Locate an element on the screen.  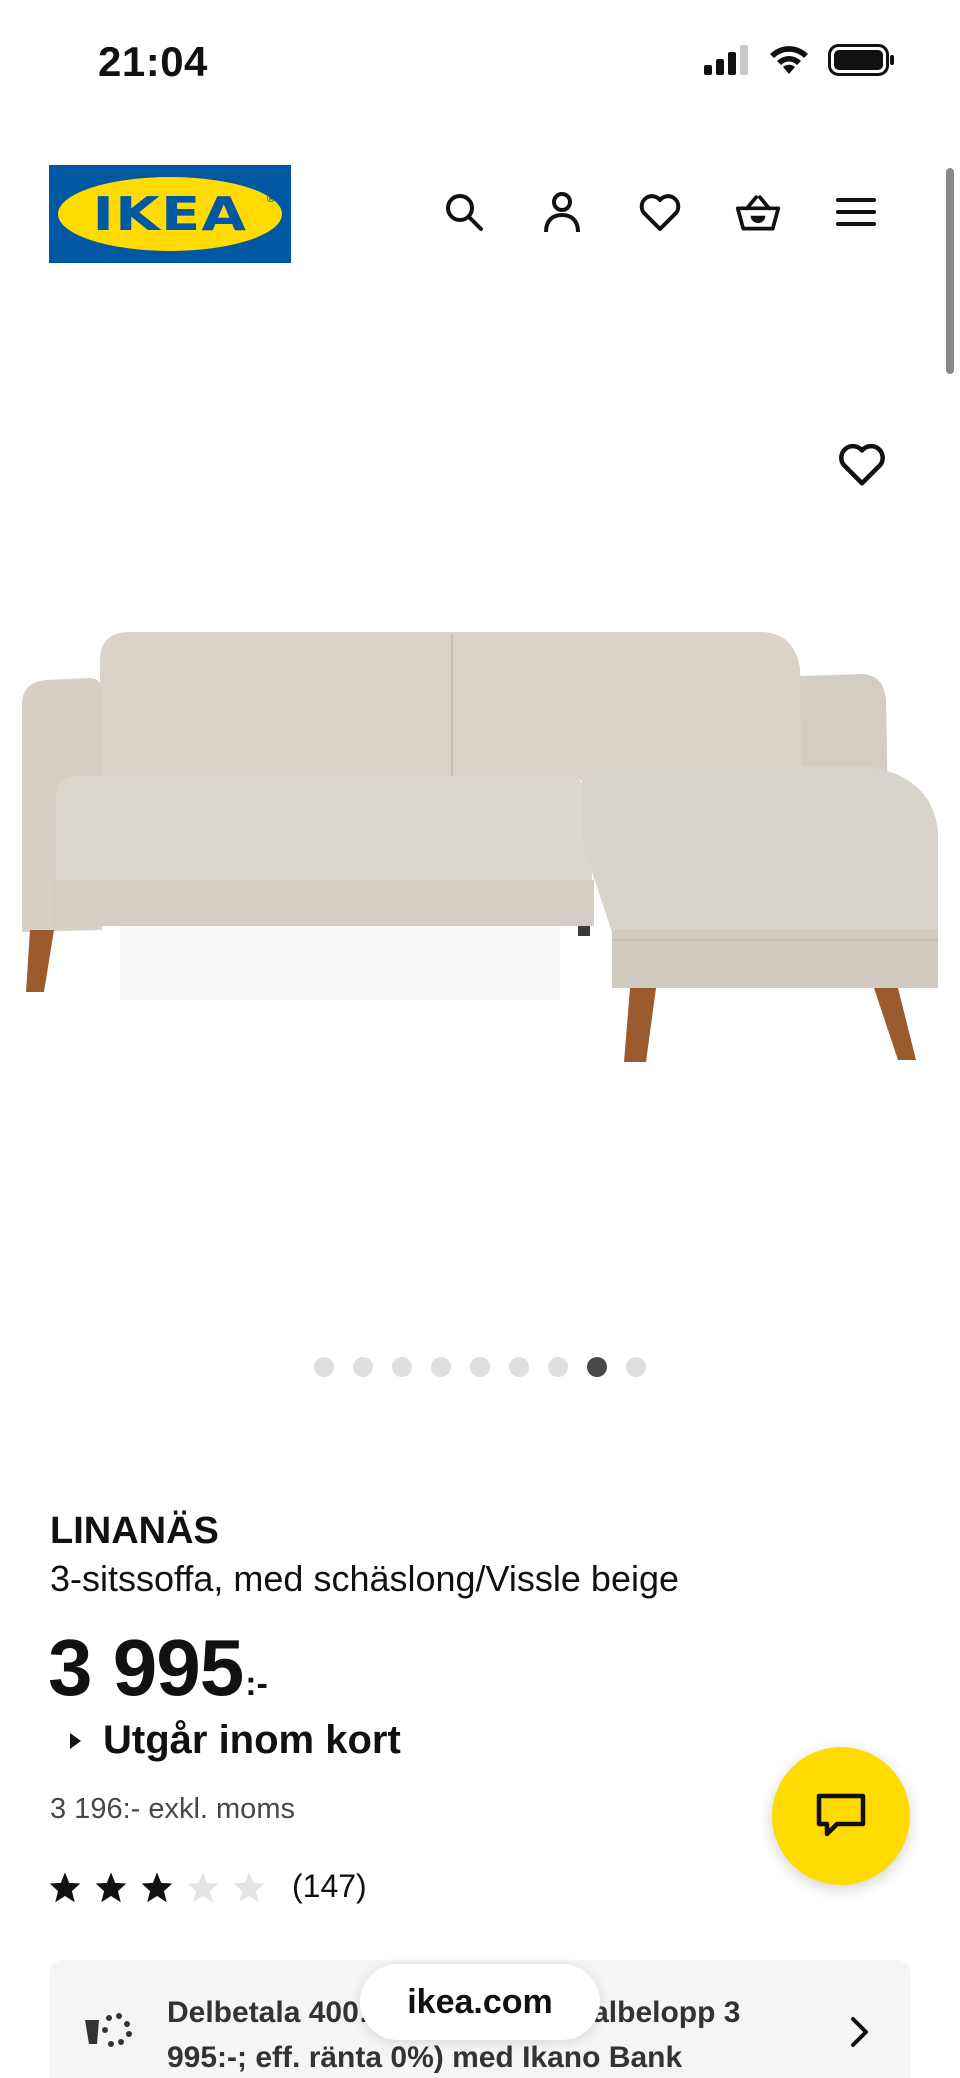
price-amount: 3 995 is located at coordinates (146, 1667).